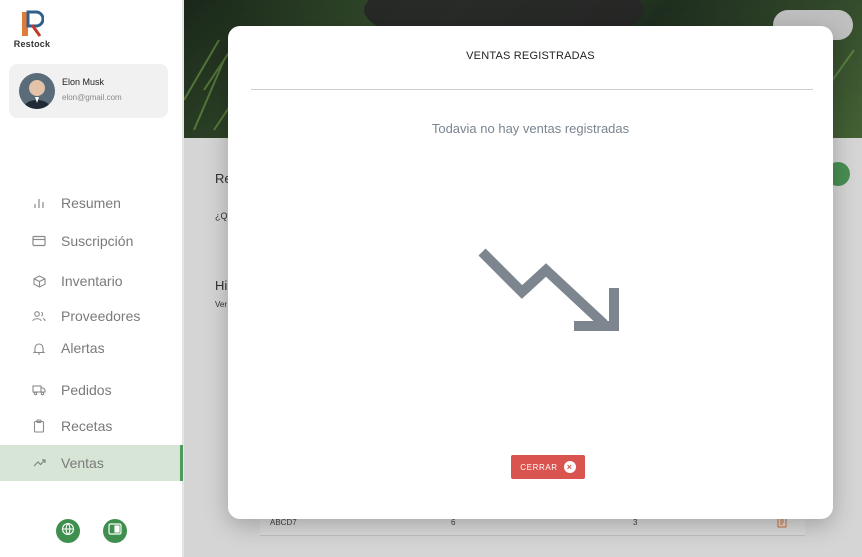 The height and width of the screenshot is (557, 862). Describe the element at coordinates (39, 390) in the screenshot. I see `truck-icon` at that location.